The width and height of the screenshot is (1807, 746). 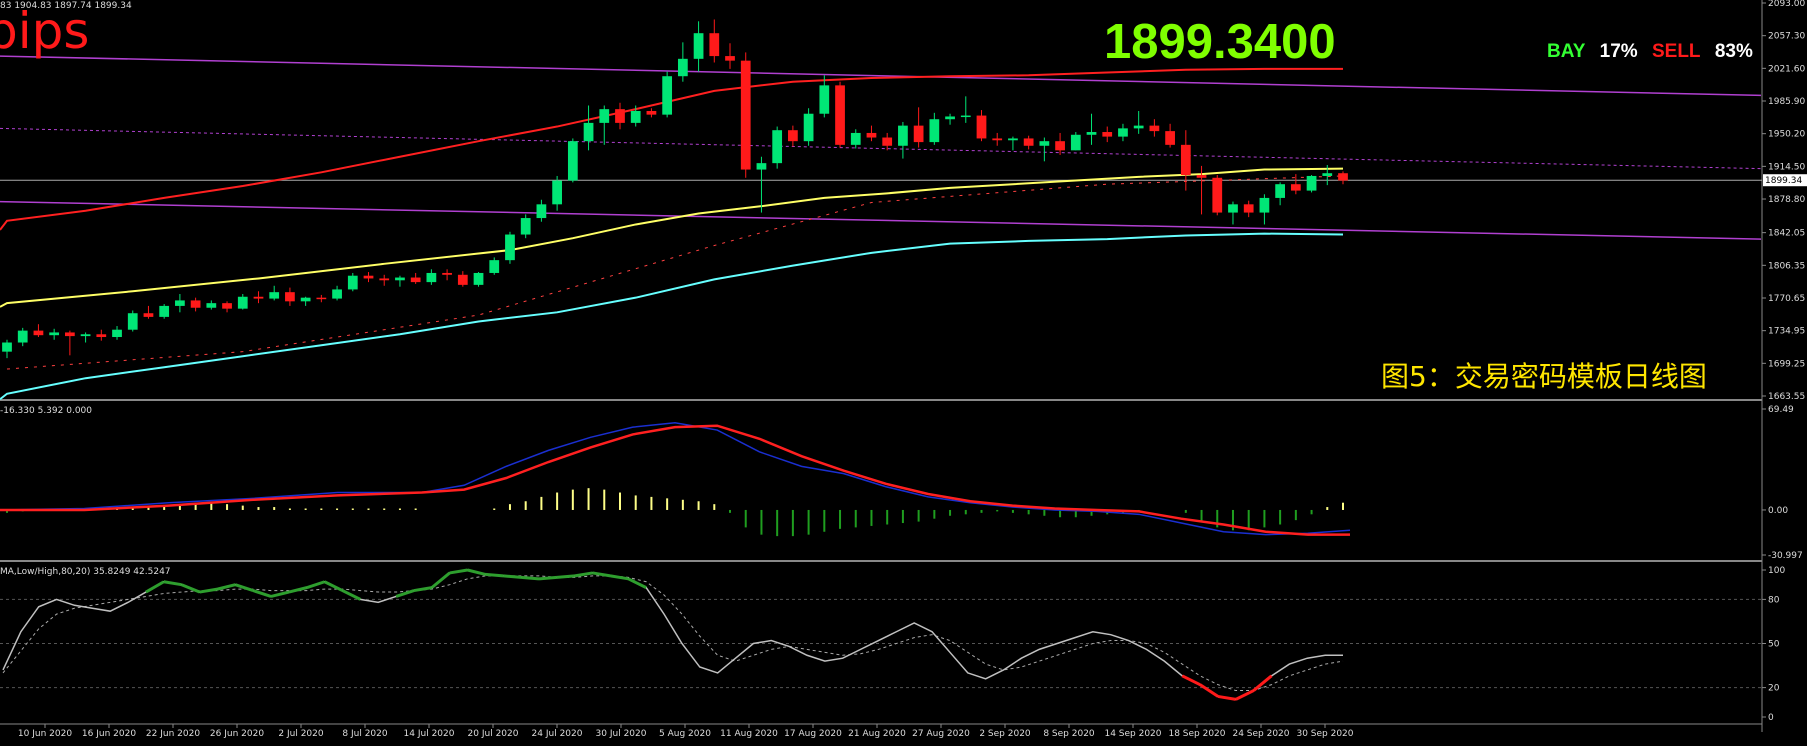 I want to click on figure-caption: 图5：交易密码模板日线图, so click(x=1544, y=376).